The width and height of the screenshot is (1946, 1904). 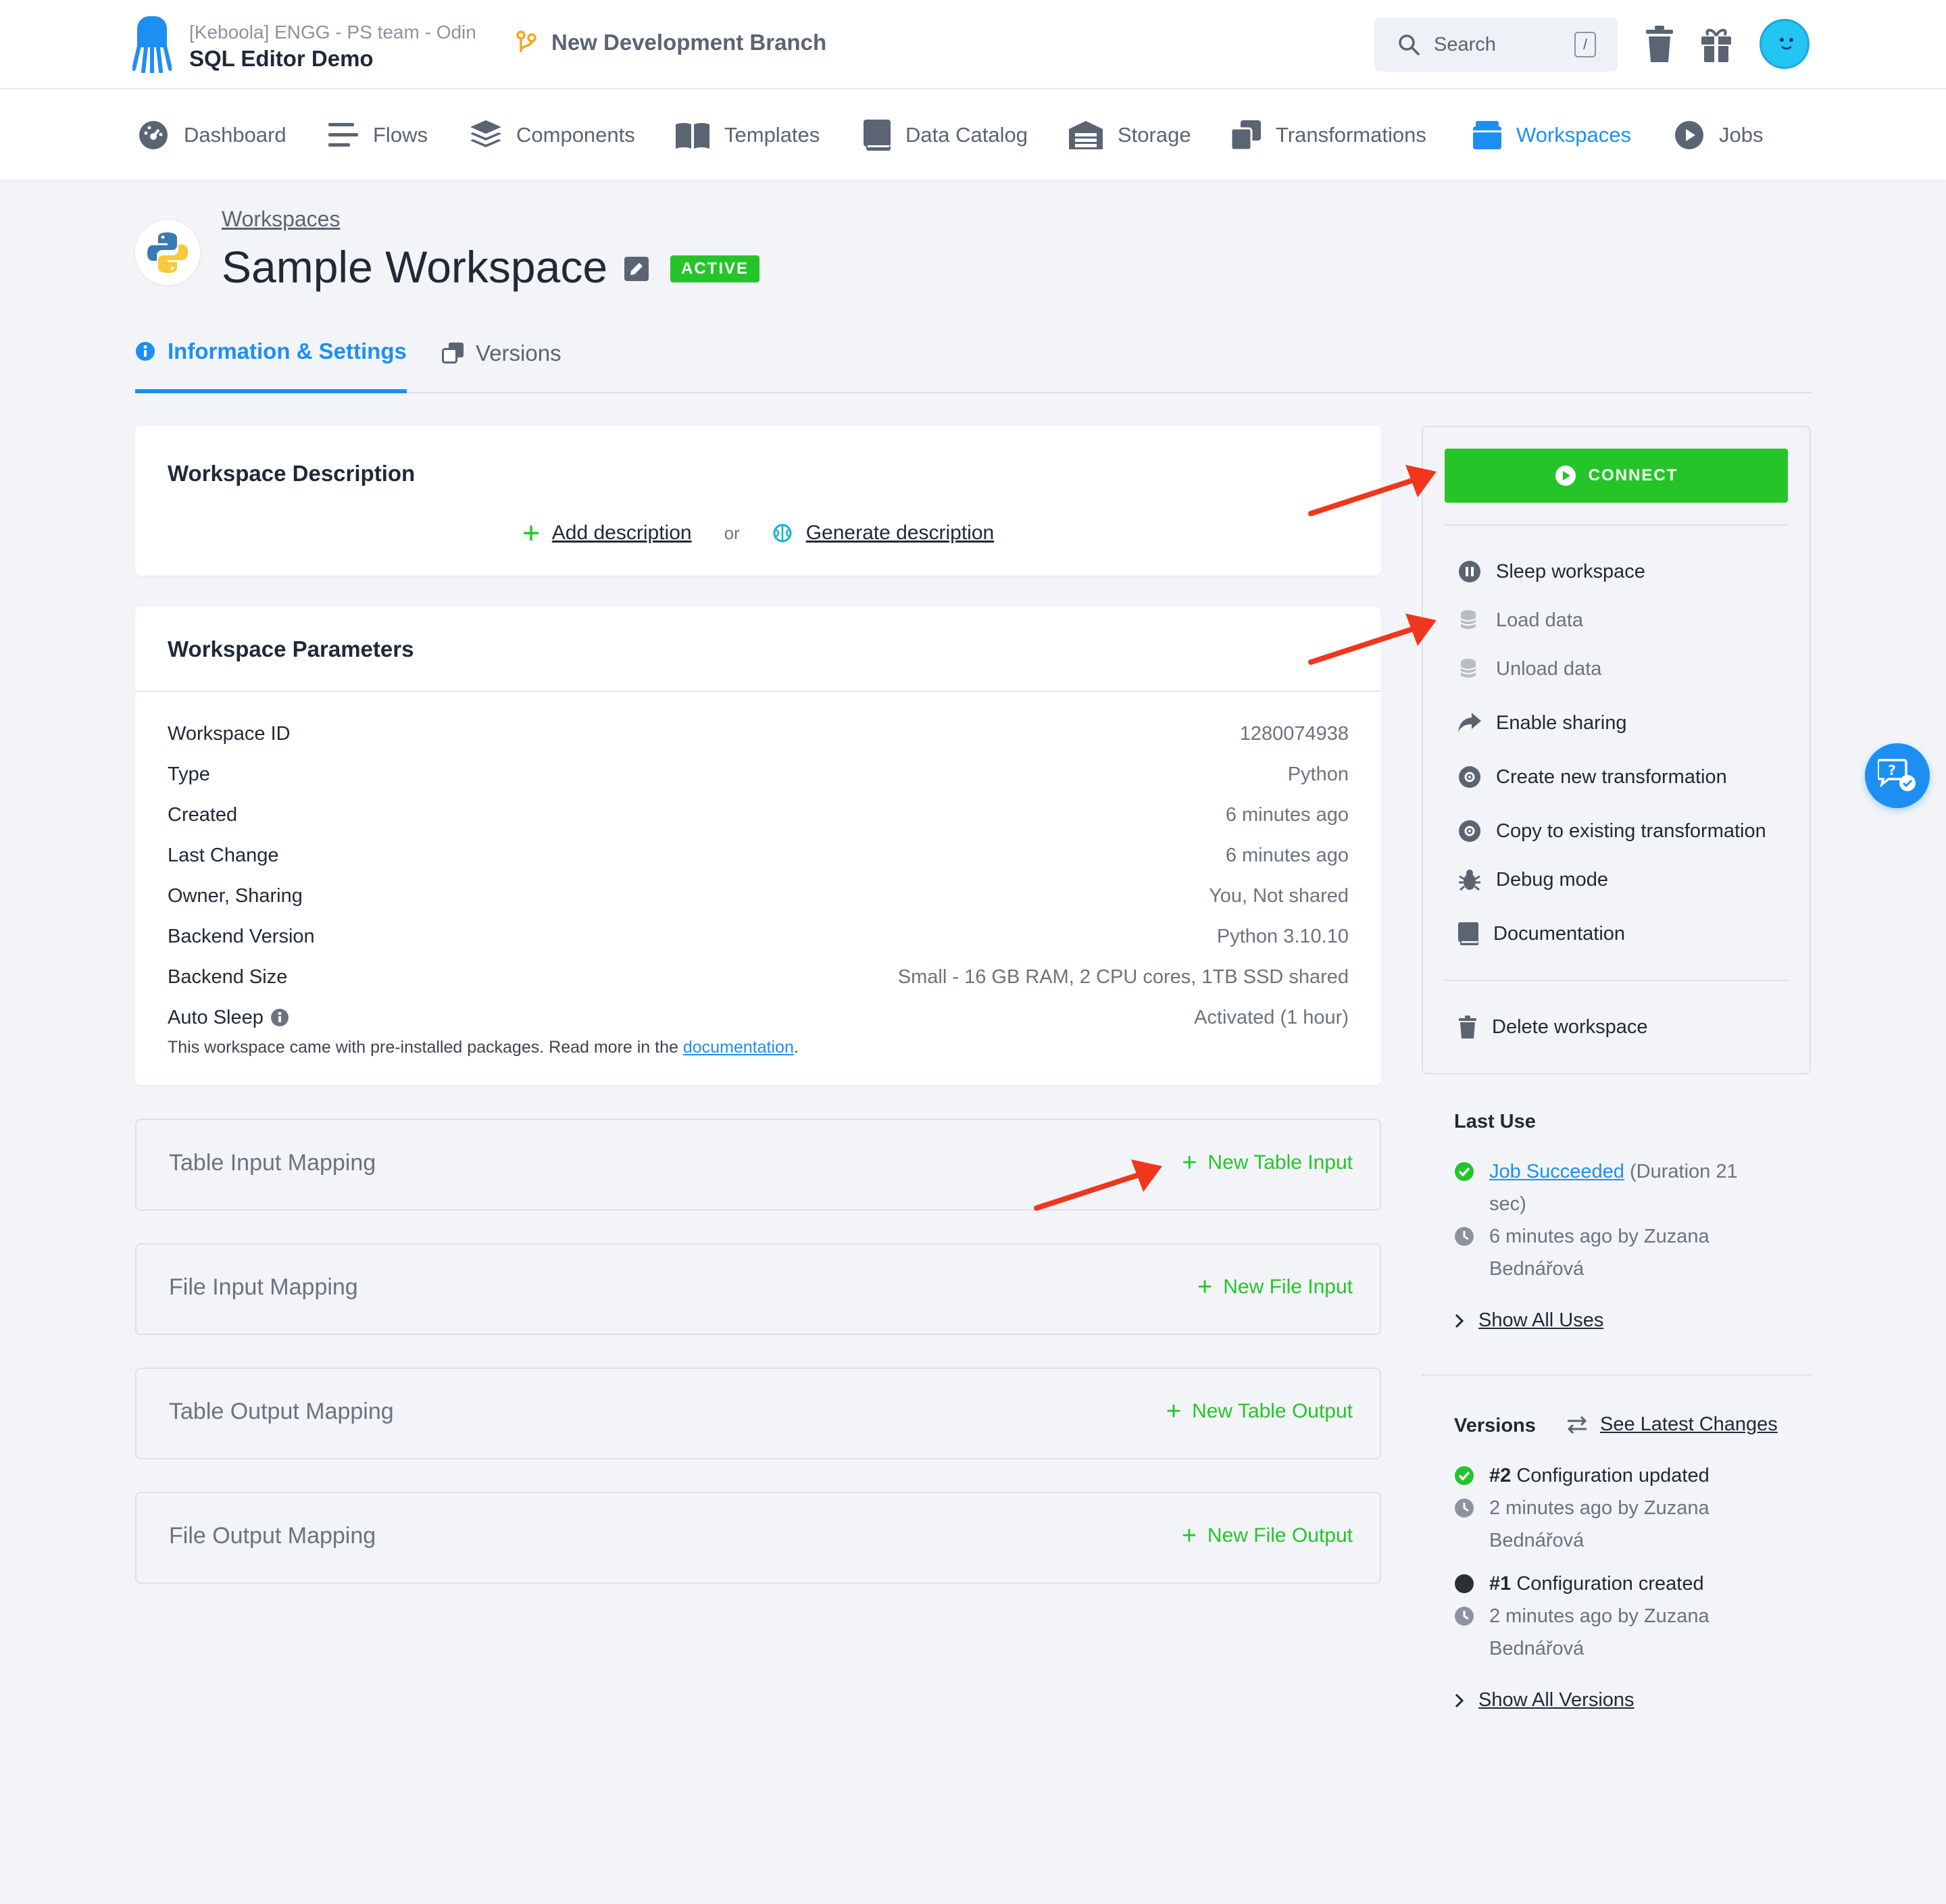 What do you see at coordinates (1560, 934) in the screenshot?
I see `action-label: Documentation` at bounding box center [1560, 934].